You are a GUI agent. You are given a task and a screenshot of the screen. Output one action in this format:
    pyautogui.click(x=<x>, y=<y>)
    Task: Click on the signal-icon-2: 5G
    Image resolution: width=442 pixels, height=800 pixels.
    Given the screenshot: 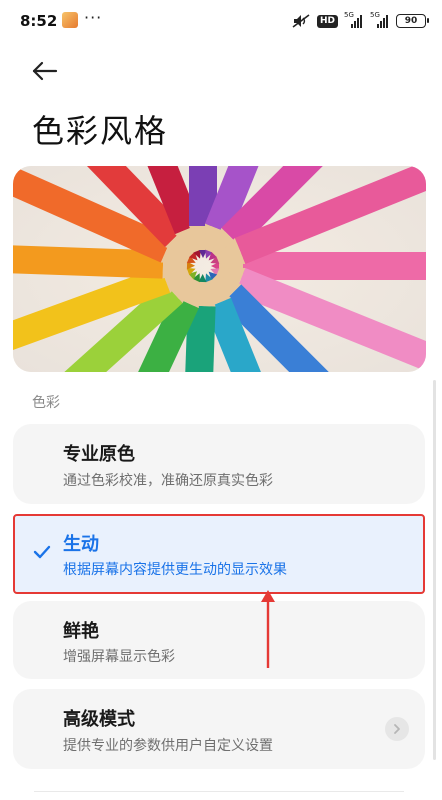 What is the action you would take?
    pyautogui.click(x=380, y=19)
    